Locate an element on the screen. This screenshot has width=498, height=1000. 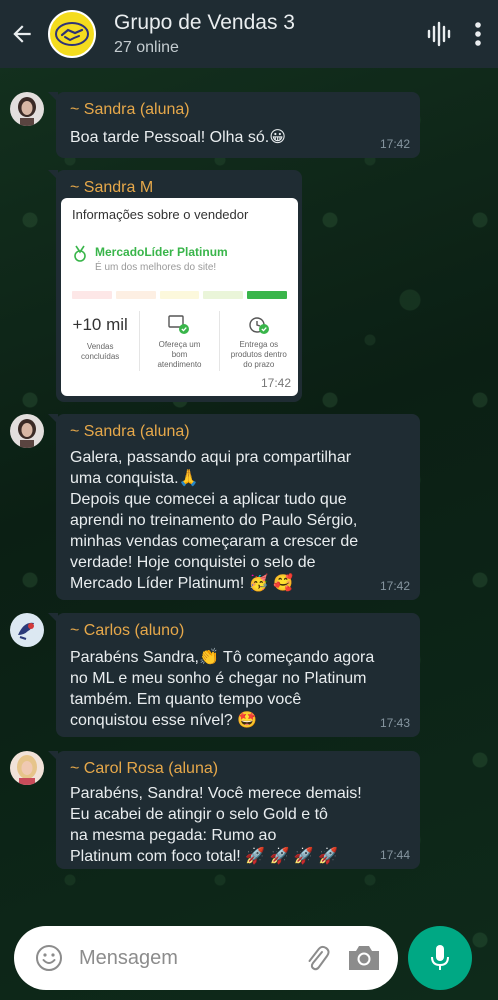
voice-message-button is located at coordinates (440, 958).